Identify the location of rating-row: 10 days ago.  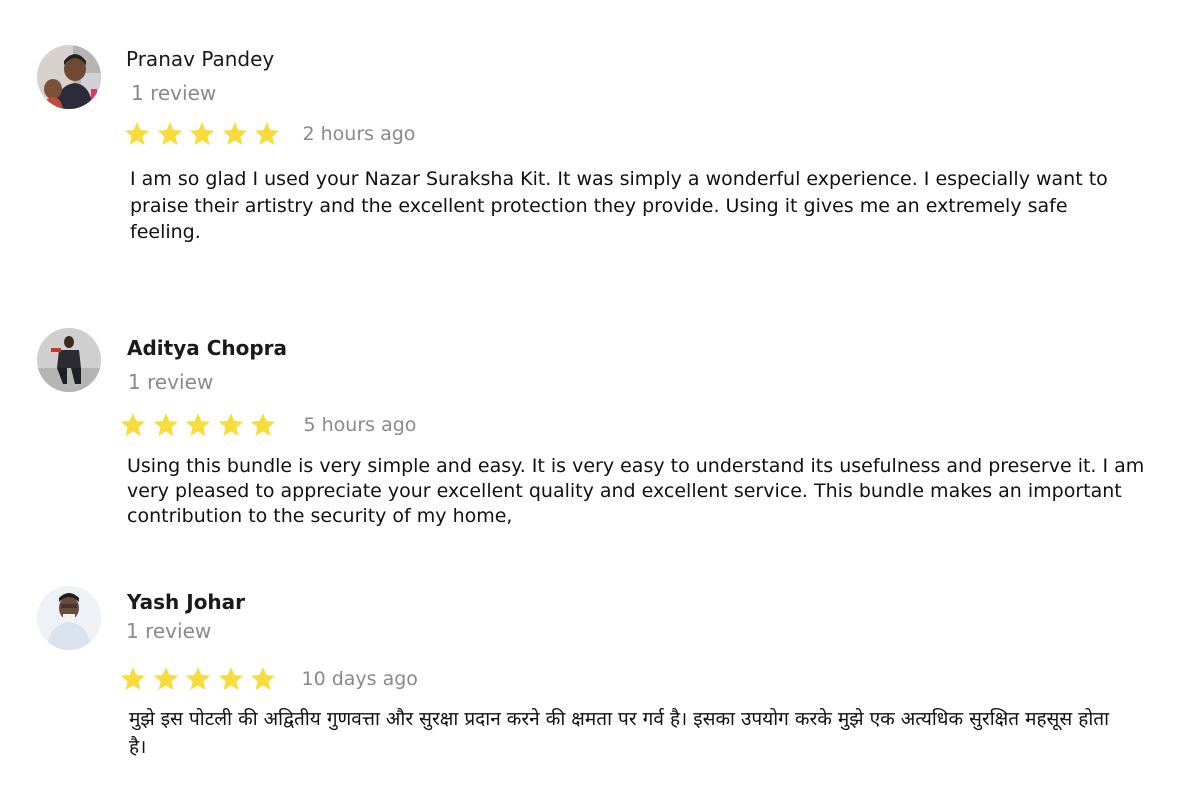
(268, 679).